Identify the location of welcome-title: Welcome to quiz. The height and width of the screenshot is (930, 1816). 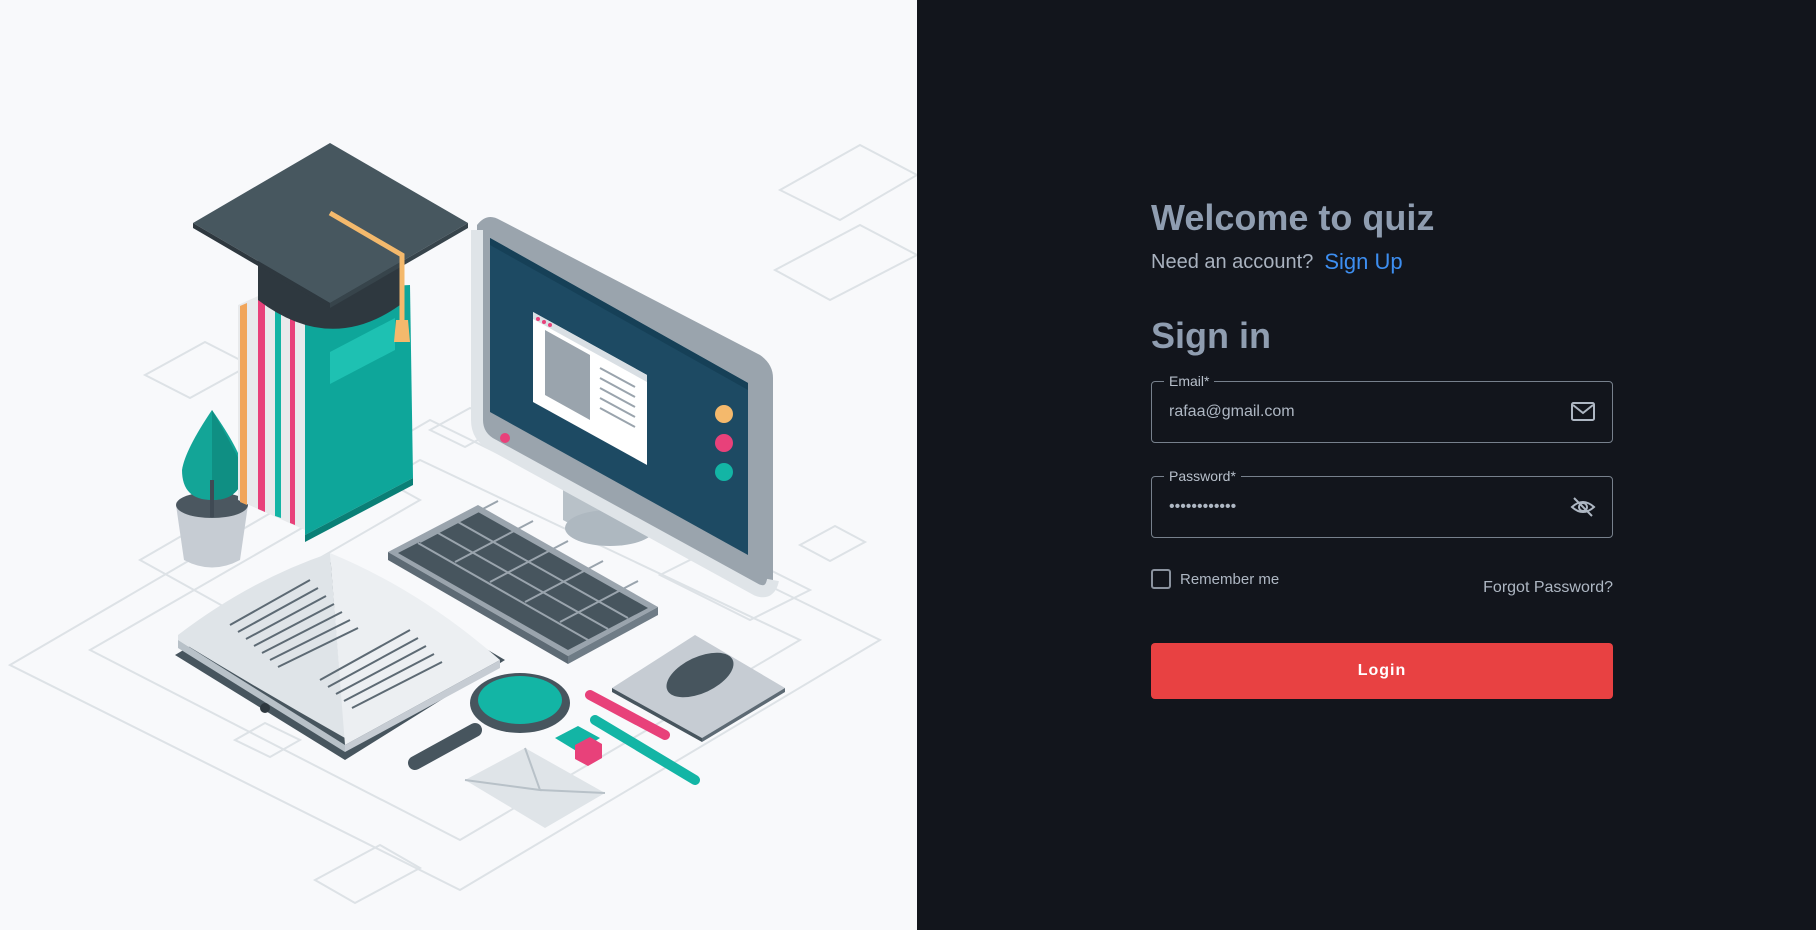
(1293, 217).